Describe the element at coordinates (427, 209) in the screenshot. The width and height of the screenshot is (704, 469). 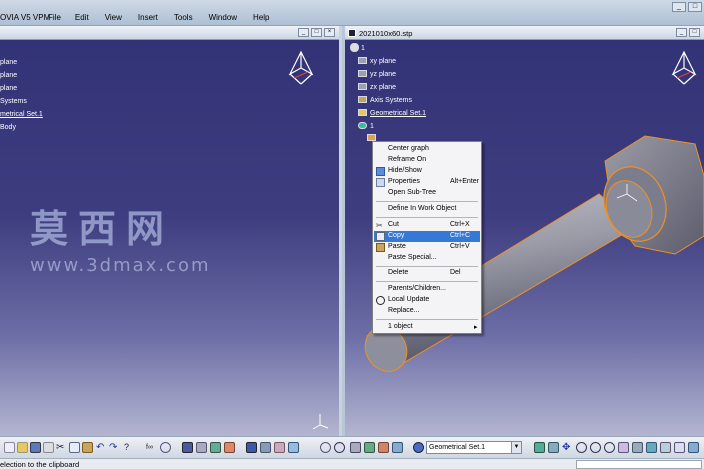
I see `menu-item-define-in-work-object: Define In Work Object` at that location.